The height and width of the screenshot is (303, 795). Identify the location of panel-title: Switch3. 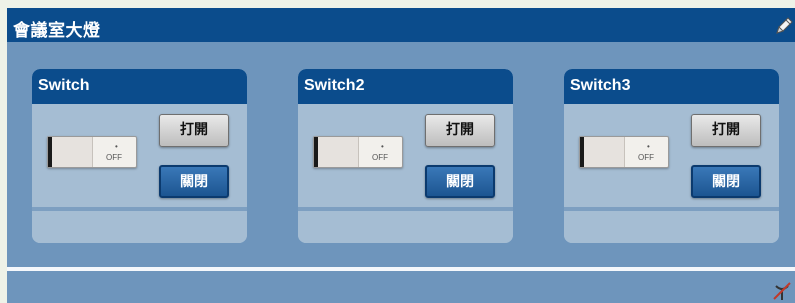
(600, 85).